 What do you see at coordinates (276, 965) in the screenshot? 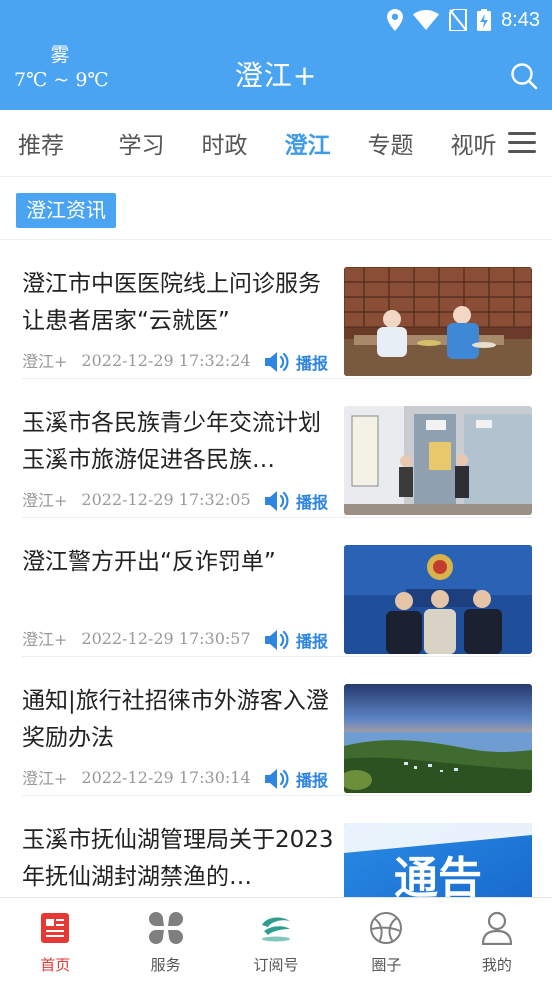
I see `nav-subscription-label: 订阅号` at bounding box center [276, 965].